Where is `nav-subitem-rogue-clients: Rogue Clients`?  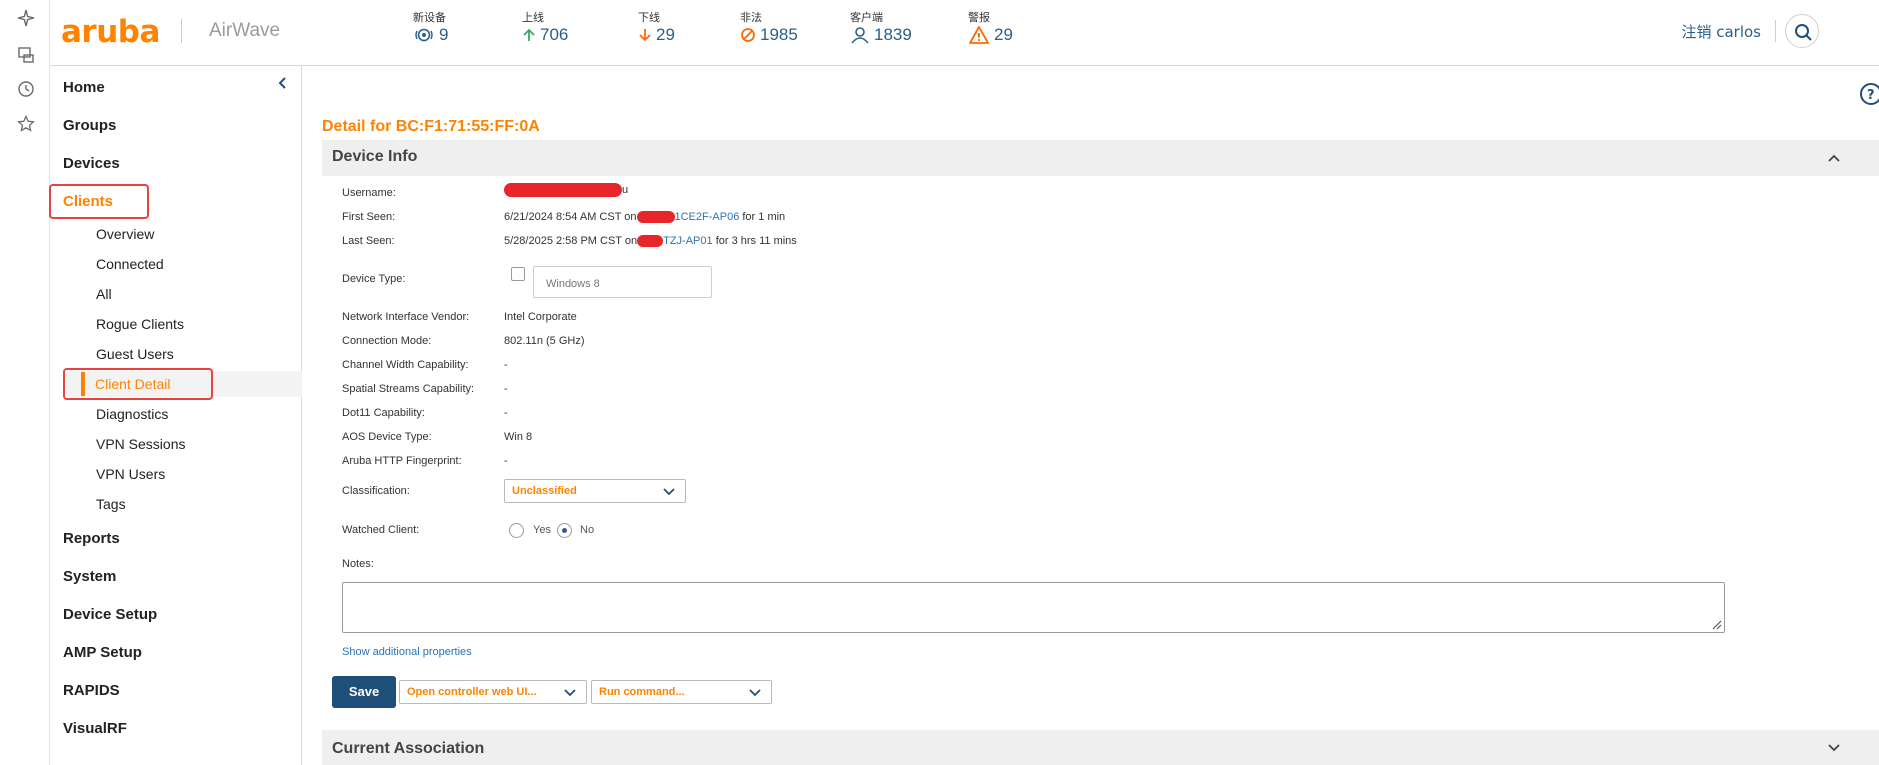 nav-subitem-rogue-clients: Rogue Clients is located at coordinates (140, 324).